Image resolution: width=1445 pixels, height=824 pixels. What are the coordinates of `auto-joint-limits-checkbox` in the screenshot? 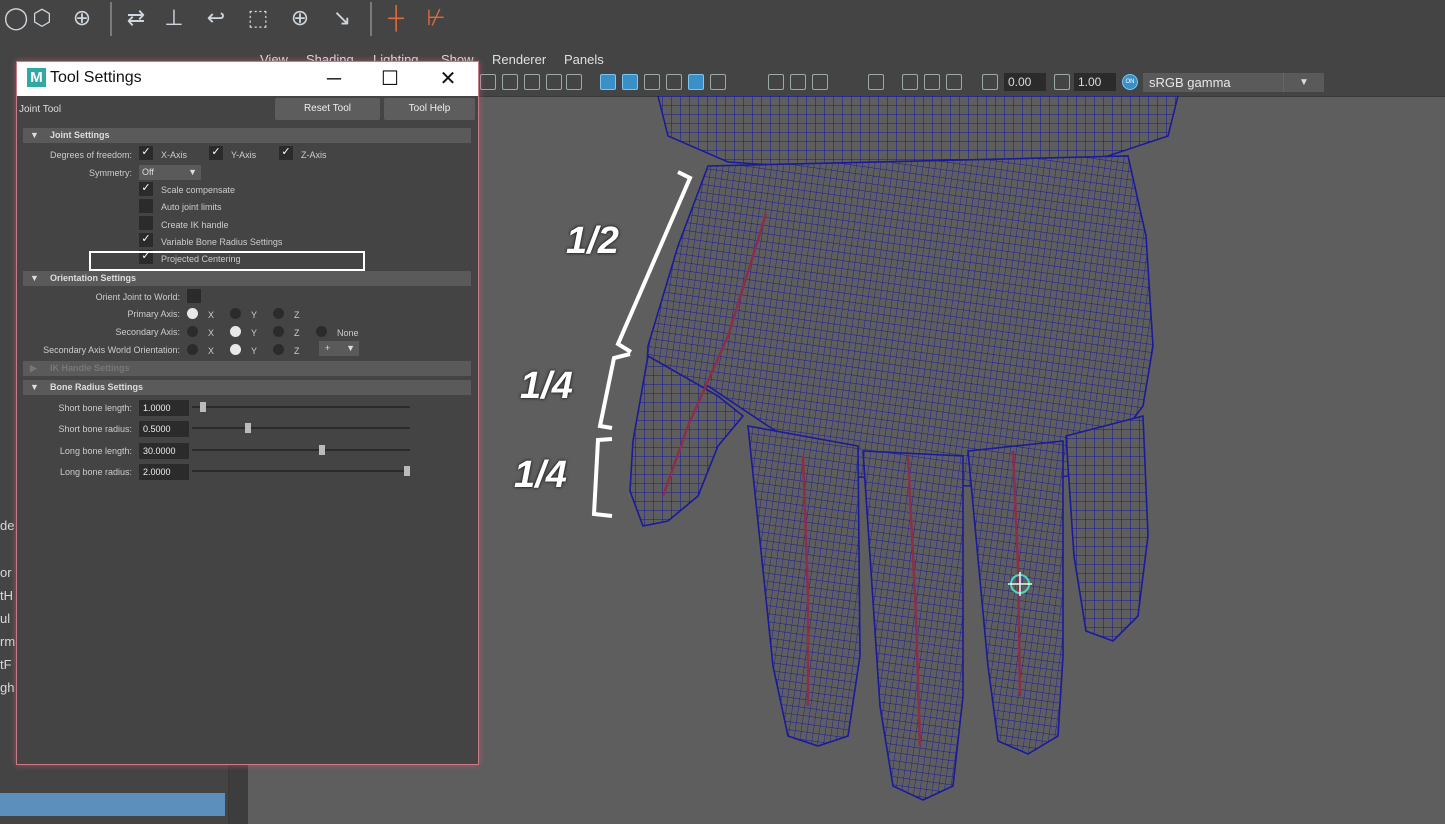 It's located at (146, 206).